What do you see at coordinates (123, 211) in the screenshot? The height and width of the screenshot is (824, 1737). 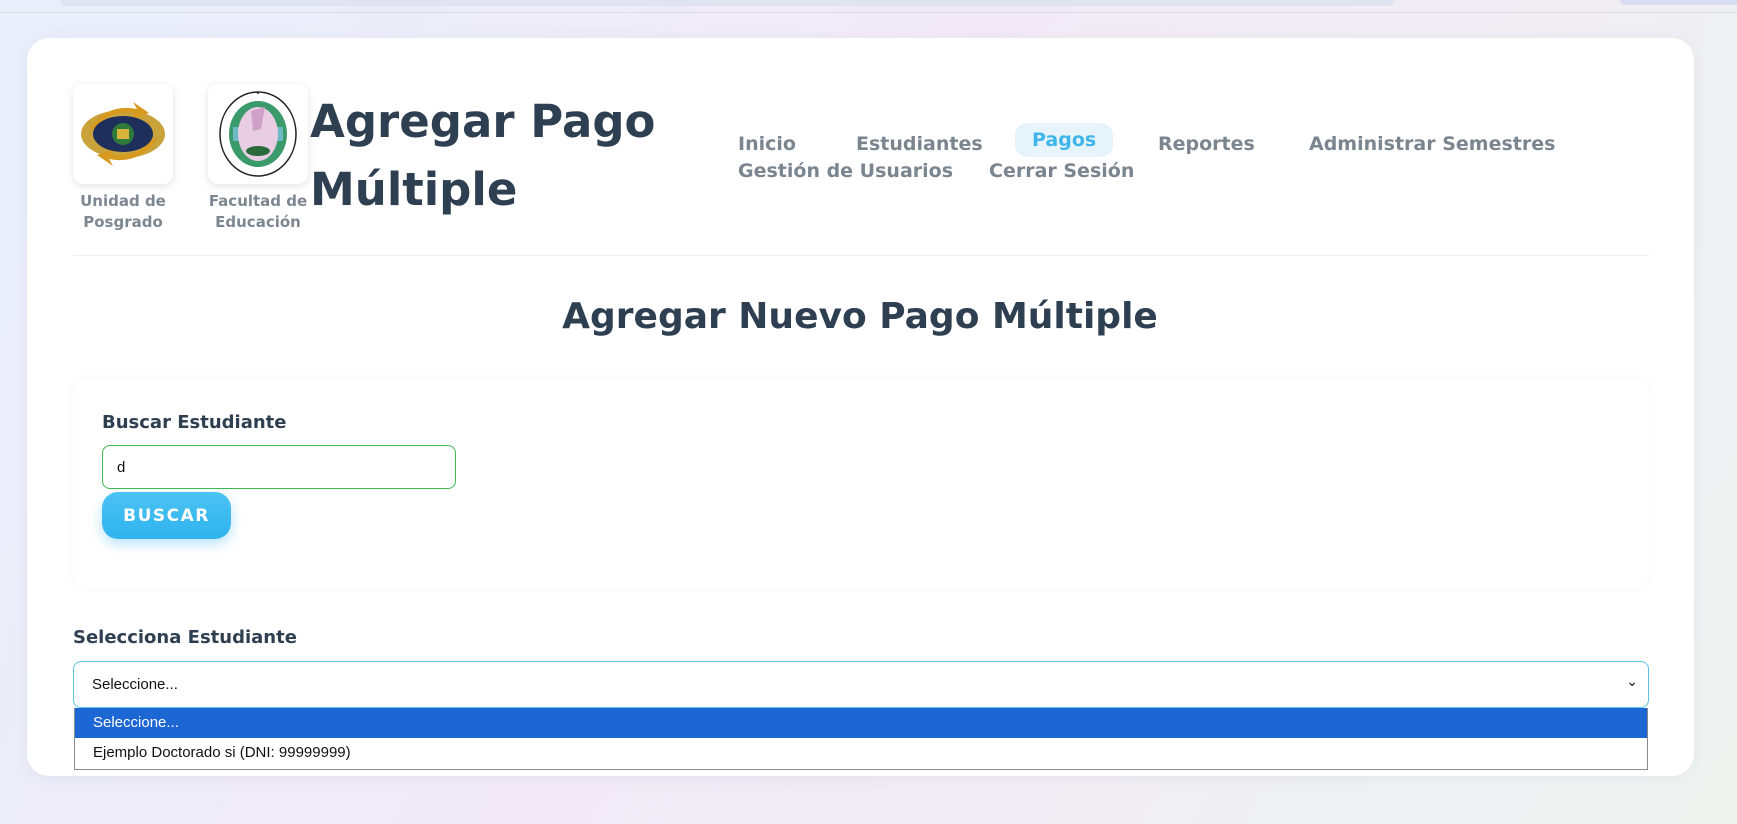 I see `logo-caption-posgrado: Unidad de Posgrado` at bounding box center [123, 211].